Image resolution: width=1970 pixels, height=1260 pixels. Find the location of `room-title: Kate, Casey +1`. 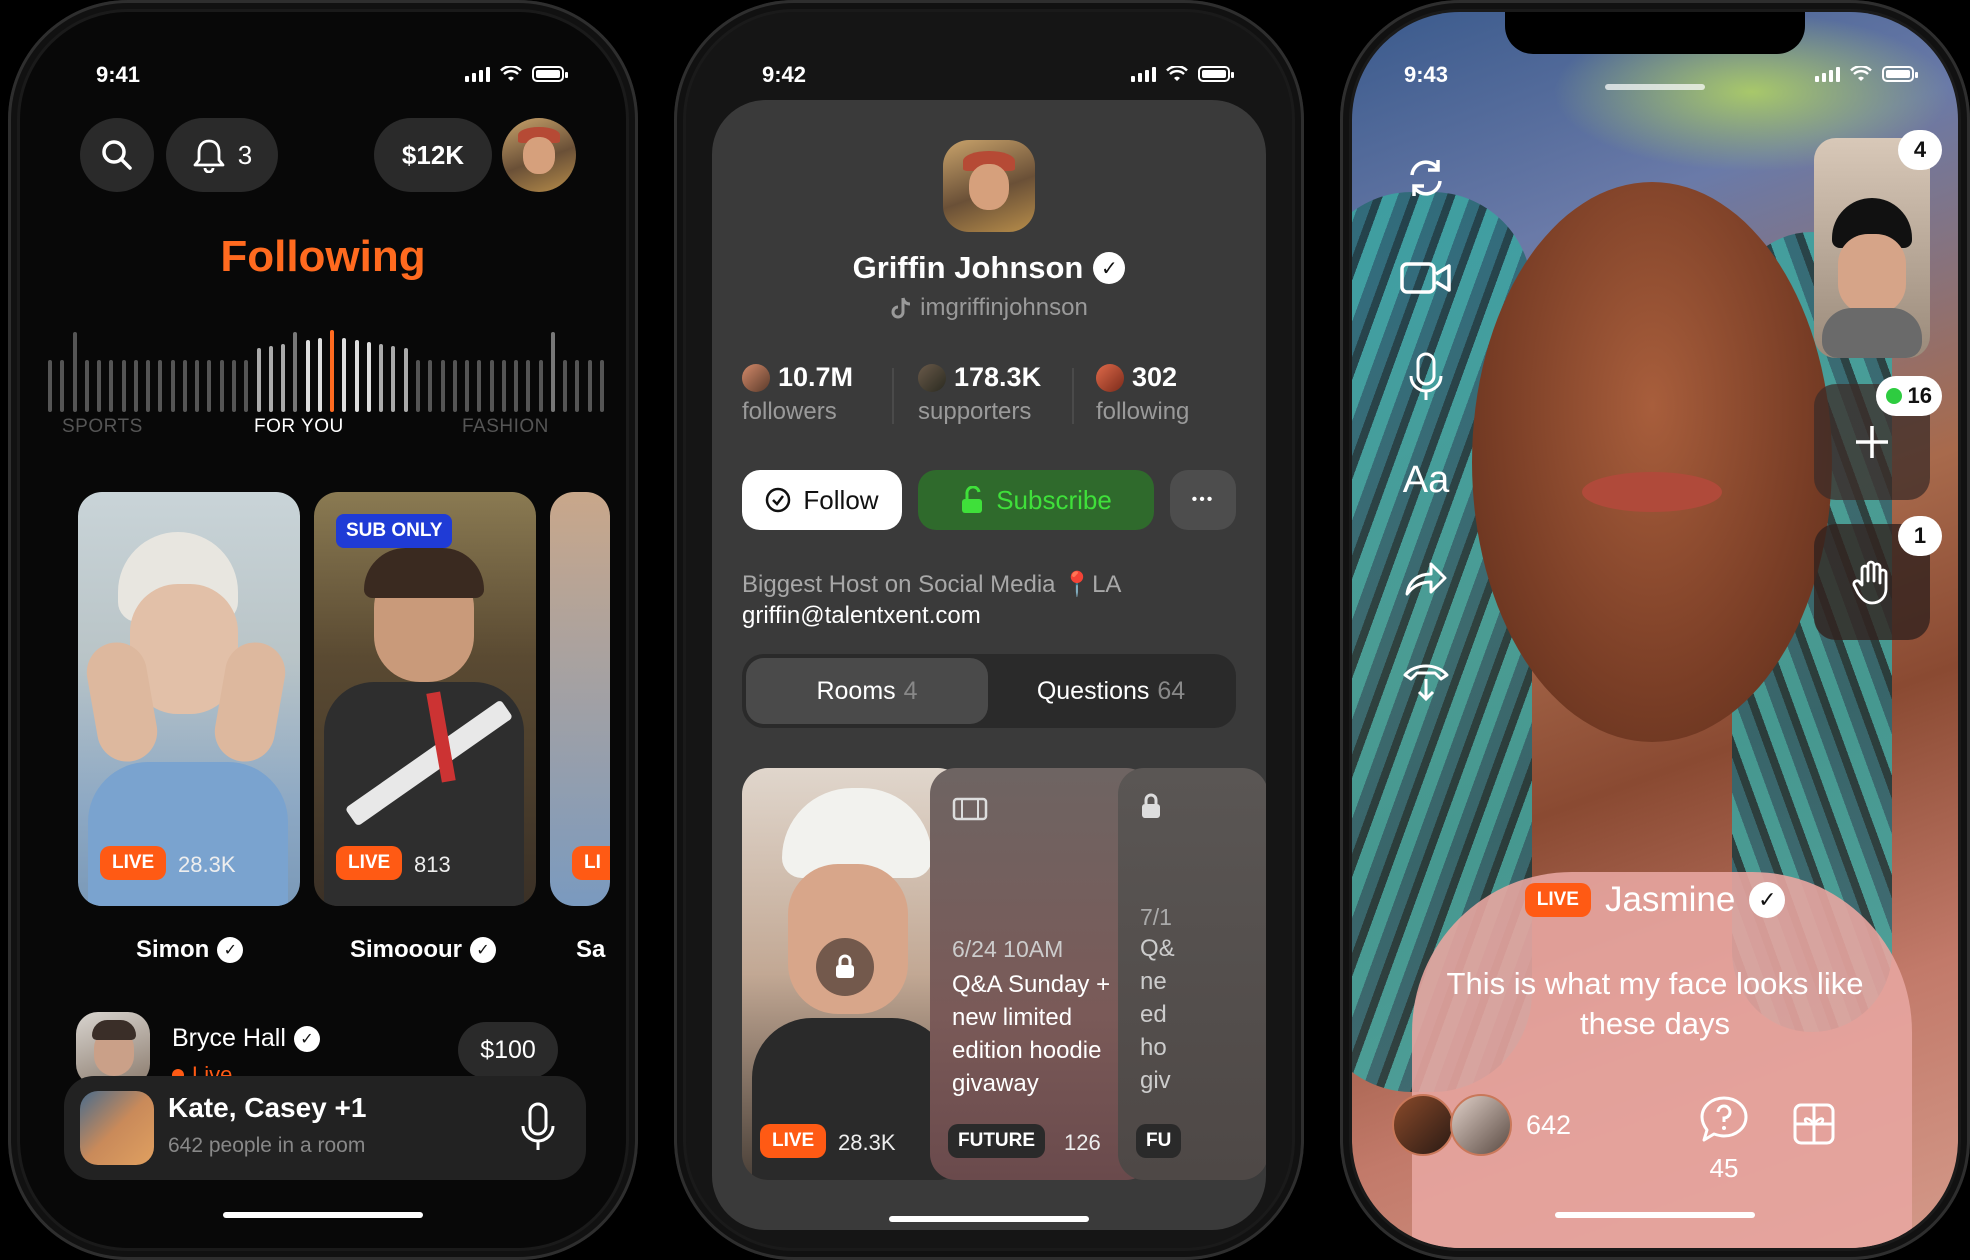

room-title: Kate, Casey +1 is located at coordinates (267, 1107).